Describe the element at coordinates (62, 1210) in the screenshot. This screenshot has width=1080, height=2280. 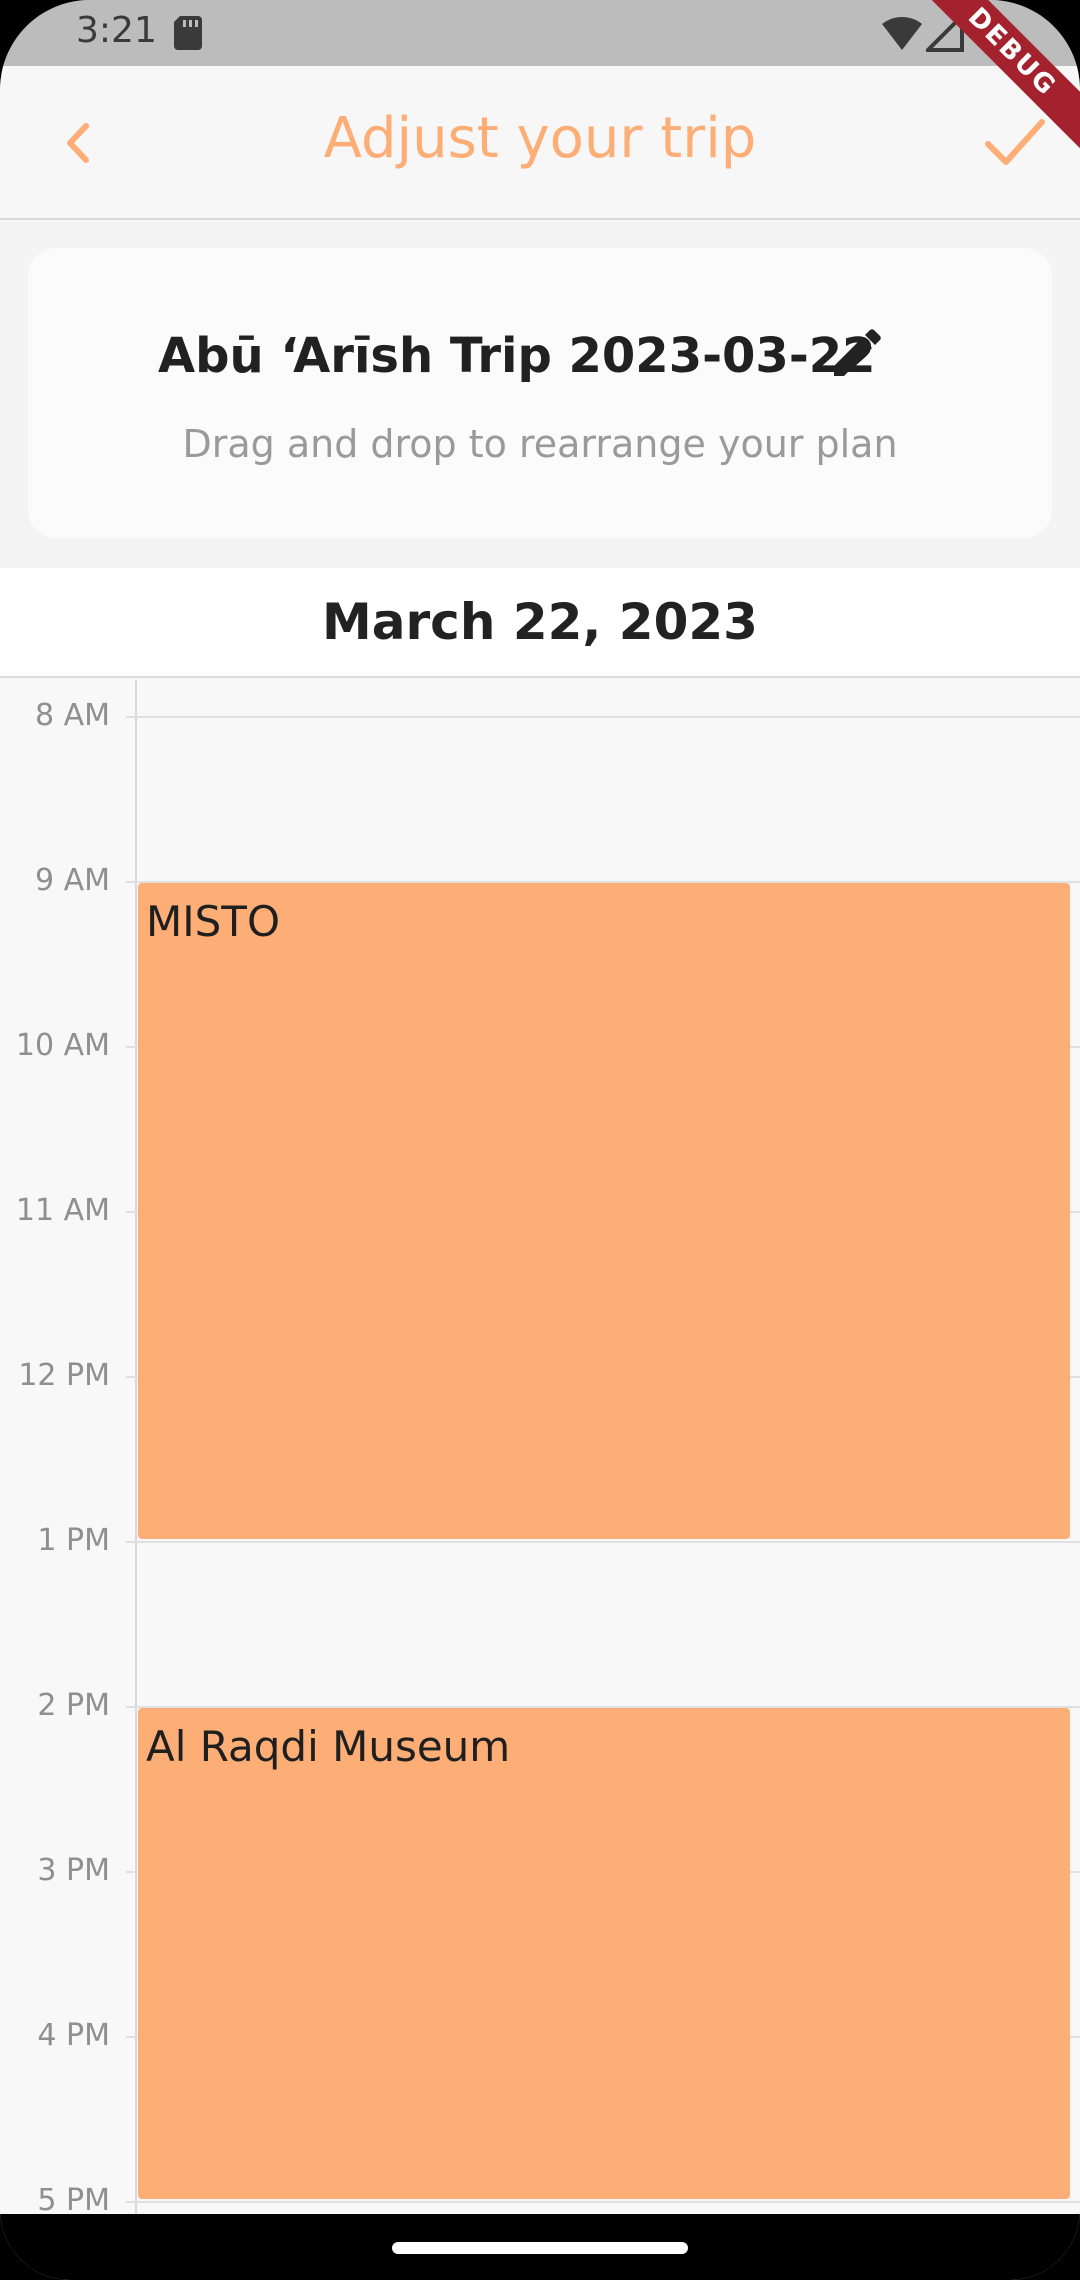
I see `hour-label: 11 AM` at that location.